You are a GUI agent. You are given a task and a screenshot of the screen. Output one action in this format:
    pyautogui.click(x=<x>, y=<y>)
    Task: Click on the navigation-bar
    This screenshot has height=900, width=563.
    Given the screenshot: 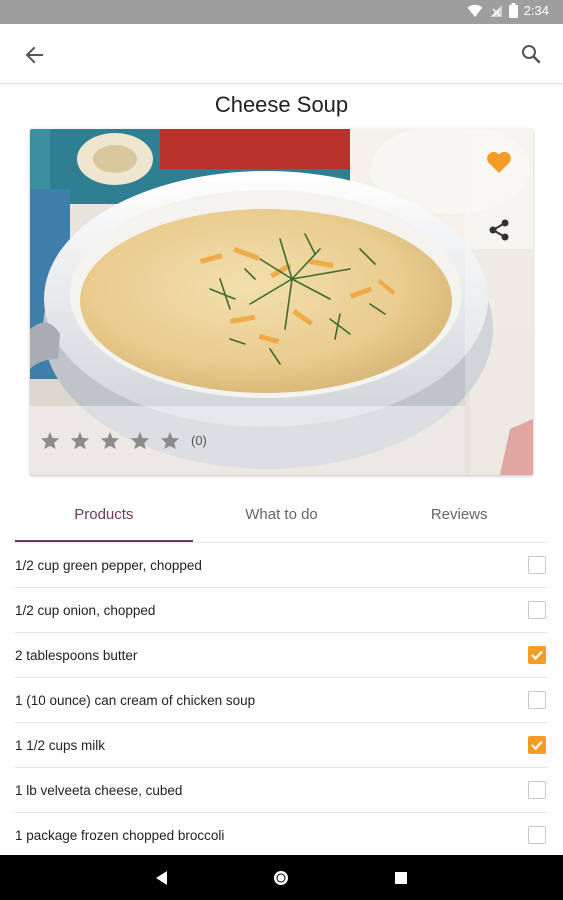 What is the action you would take?
    pyautogui.click(x=281, y=877)
    